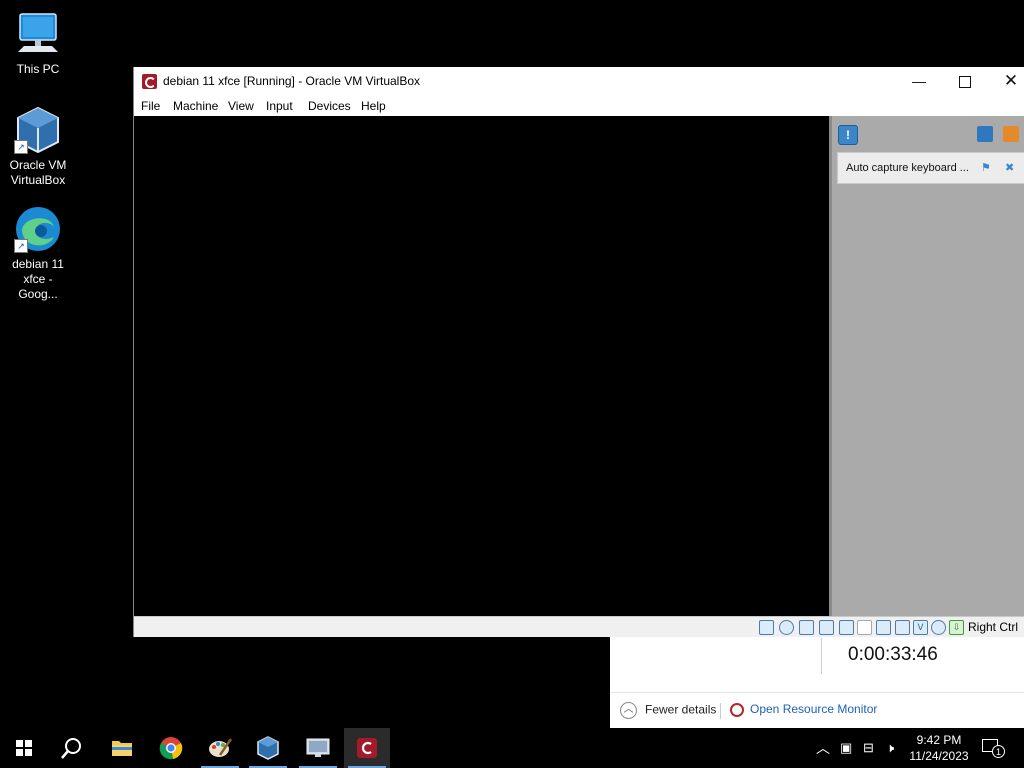 The width and height of the screenshot is (1024, 768). What do you see at coordinates (848, 135) in the screenshot?
I see `notification-center-button: !` at bounding box center [848, 135].